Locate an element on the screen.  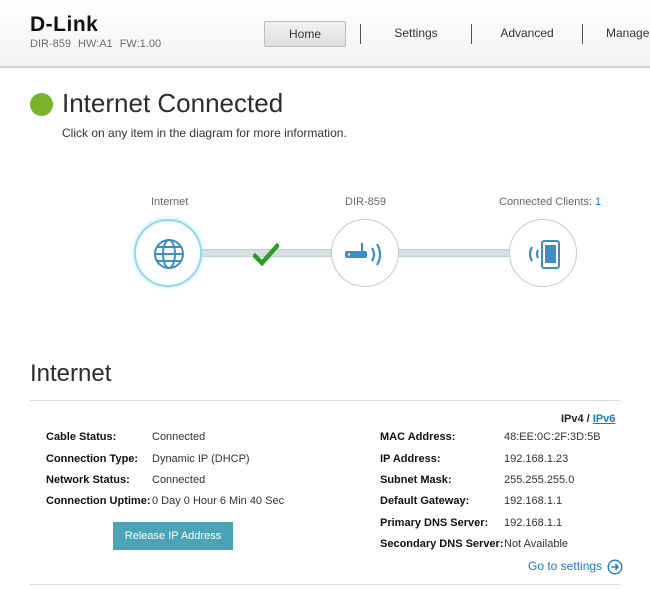
info-label: MAC Address: is located at coordinates (418, 437).